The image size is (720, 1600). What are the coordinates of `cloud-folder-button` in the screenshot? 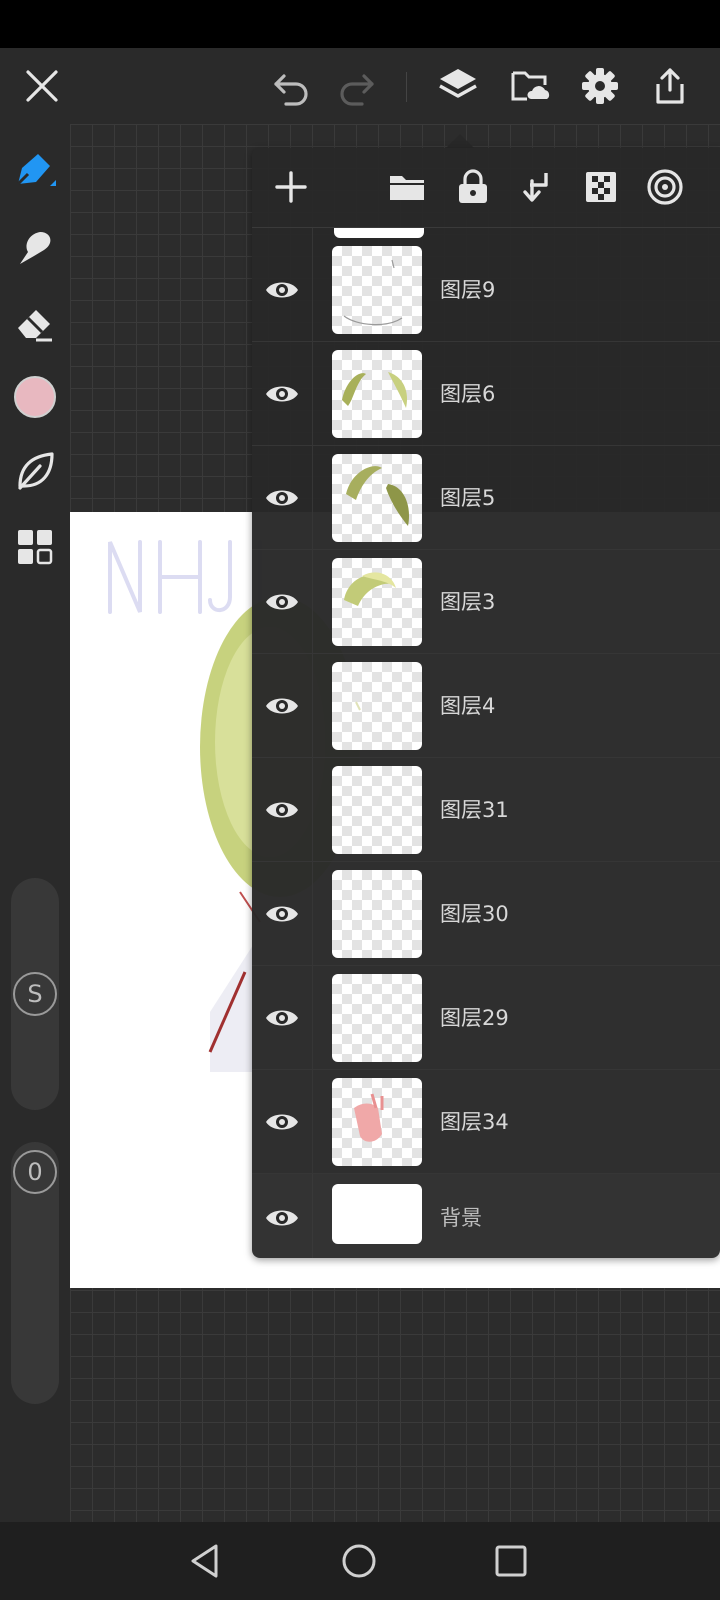 It's located at (530, 86).